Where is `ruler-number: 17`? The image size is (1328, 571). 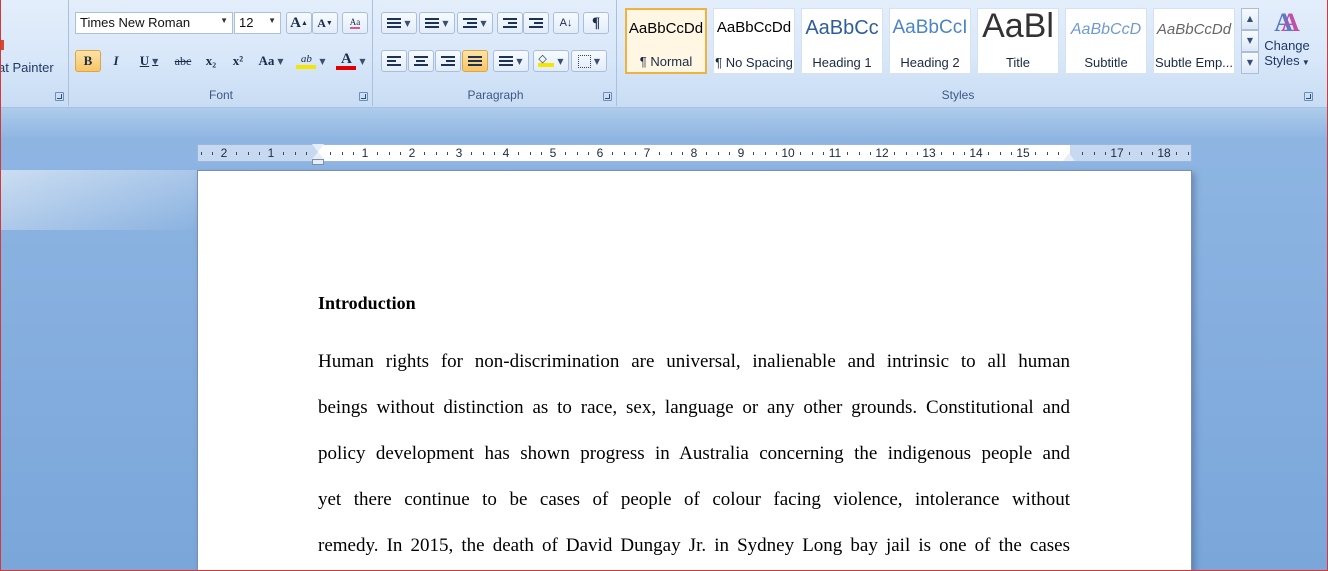
ruler-number: 17 is located at coordinates (1117, 153).